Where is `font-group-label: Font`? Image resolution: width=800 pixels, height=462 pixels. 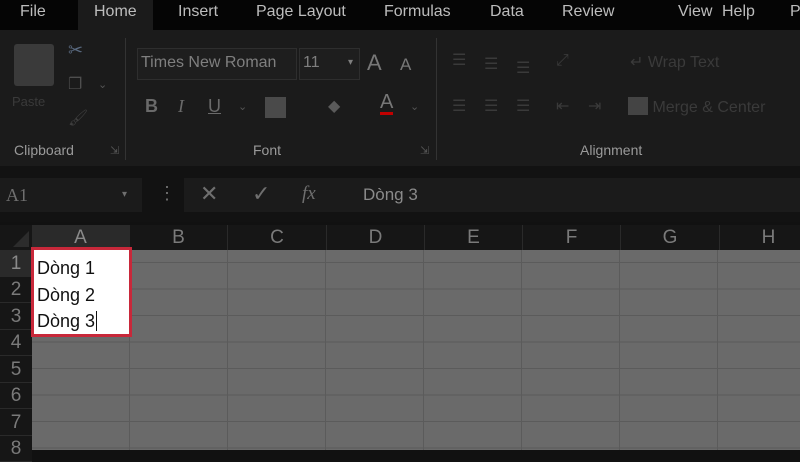 font-group-label: Font is located at coordinates (267, 150).